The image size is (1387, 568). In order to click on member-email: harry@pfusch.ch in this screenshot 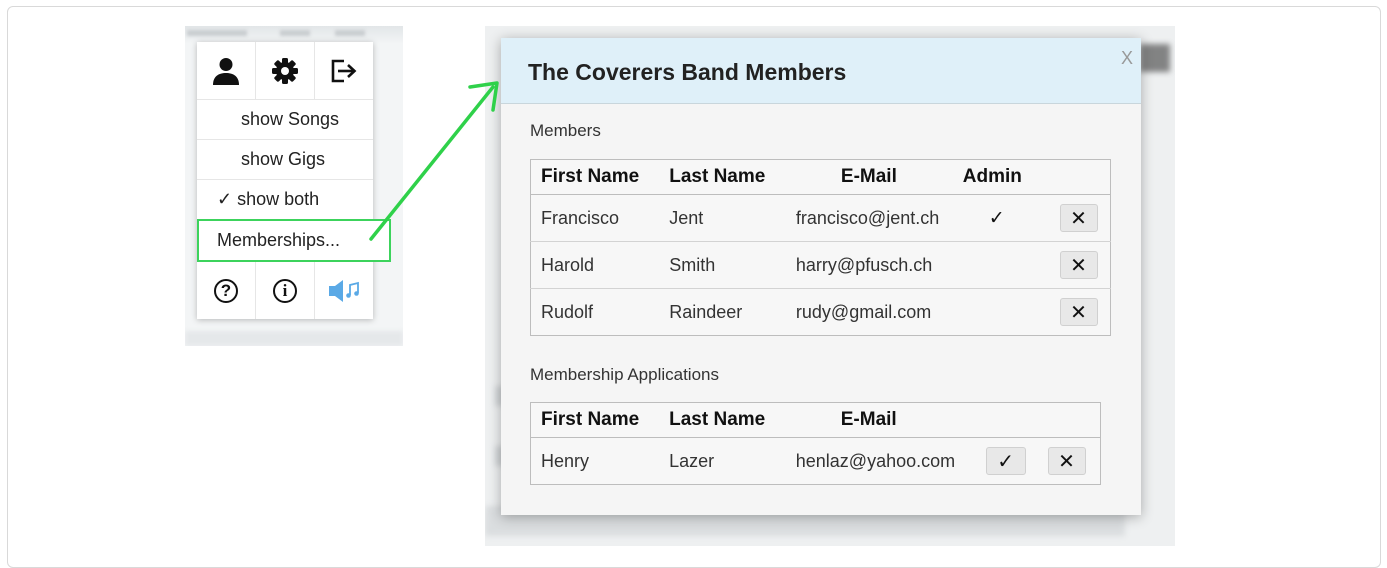, I will do `click(873, 265)`.